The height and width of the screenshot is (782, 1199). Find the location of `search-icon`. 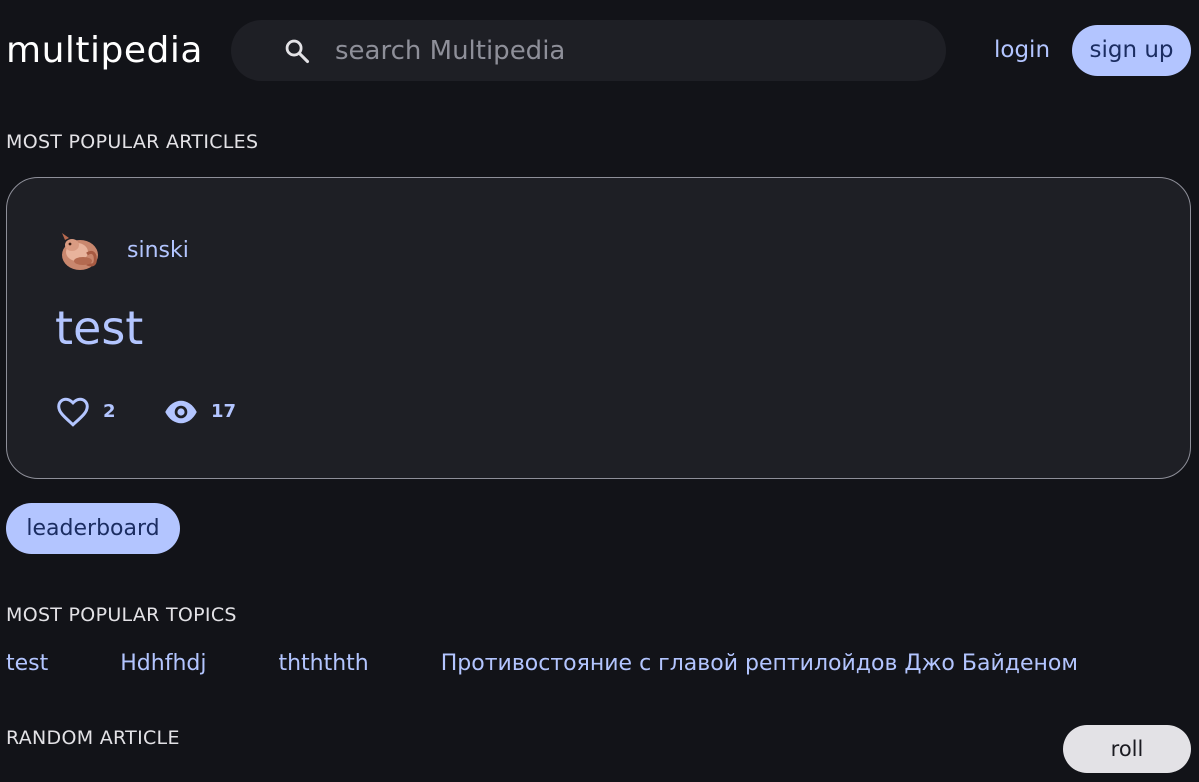

search-icon is located at coordinates (297, 51).